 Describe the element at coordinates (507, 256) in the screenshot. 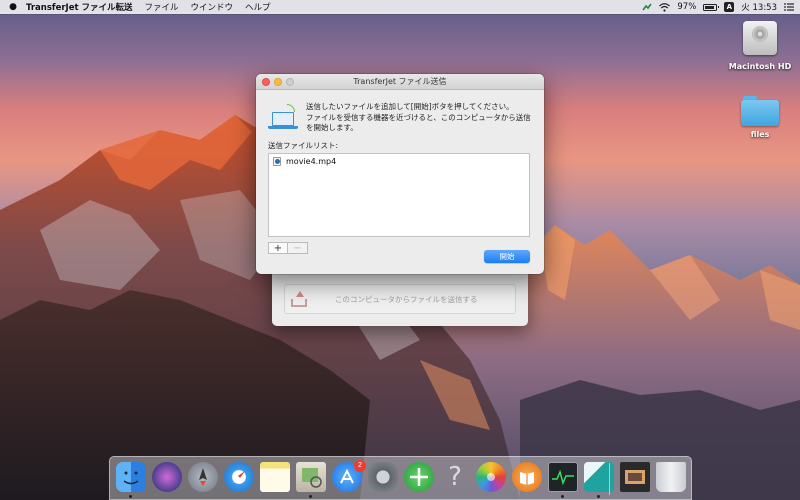

I see `start-button: 開始` at that location.